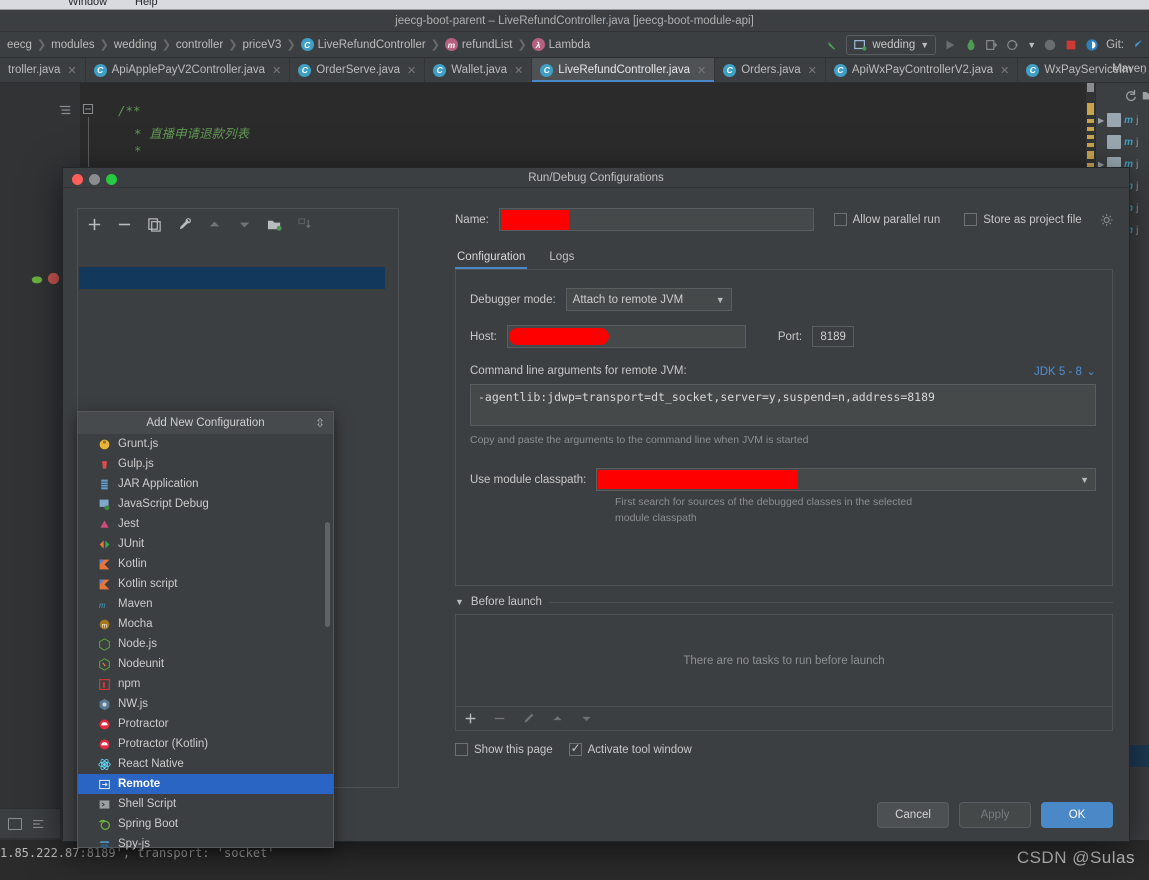 This screenshot has width=1149, height=880. What do you see at coordinates (205, 804) in the screenshot?
I see `list-item: Shell Script` at bounding box center [205, 804].